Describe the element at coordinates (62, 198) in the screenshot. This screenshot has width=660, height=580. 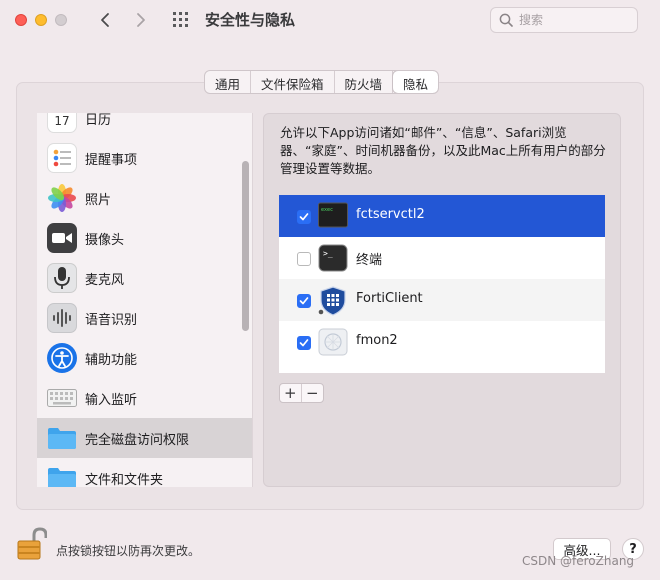
I see `photos-icon` at that location.